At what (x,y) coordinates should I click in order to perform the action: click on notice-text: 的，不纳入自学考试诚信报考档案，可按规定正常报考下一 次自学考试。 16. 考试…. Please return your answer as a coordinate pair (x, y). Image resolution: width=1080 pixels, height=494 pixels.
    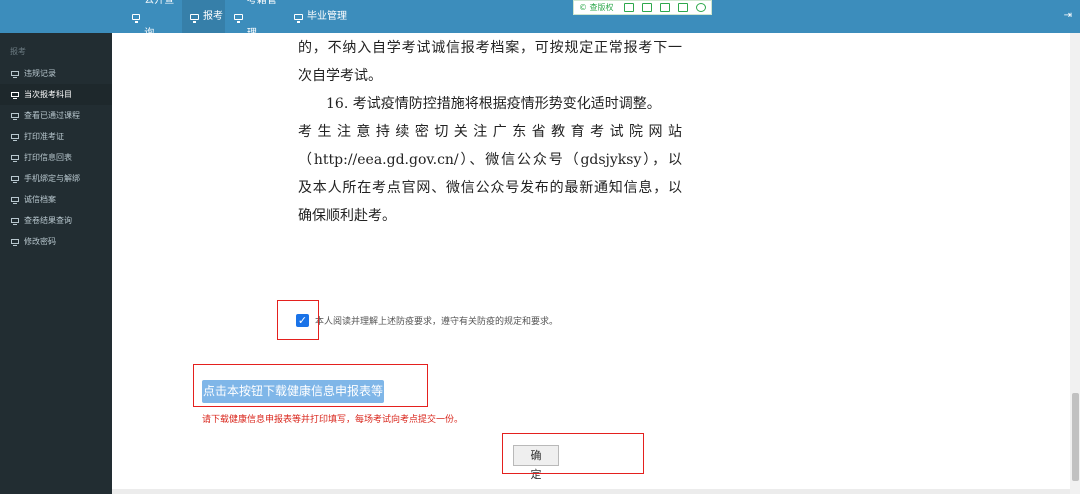
    Looking at the image, I should click on (490, 132).